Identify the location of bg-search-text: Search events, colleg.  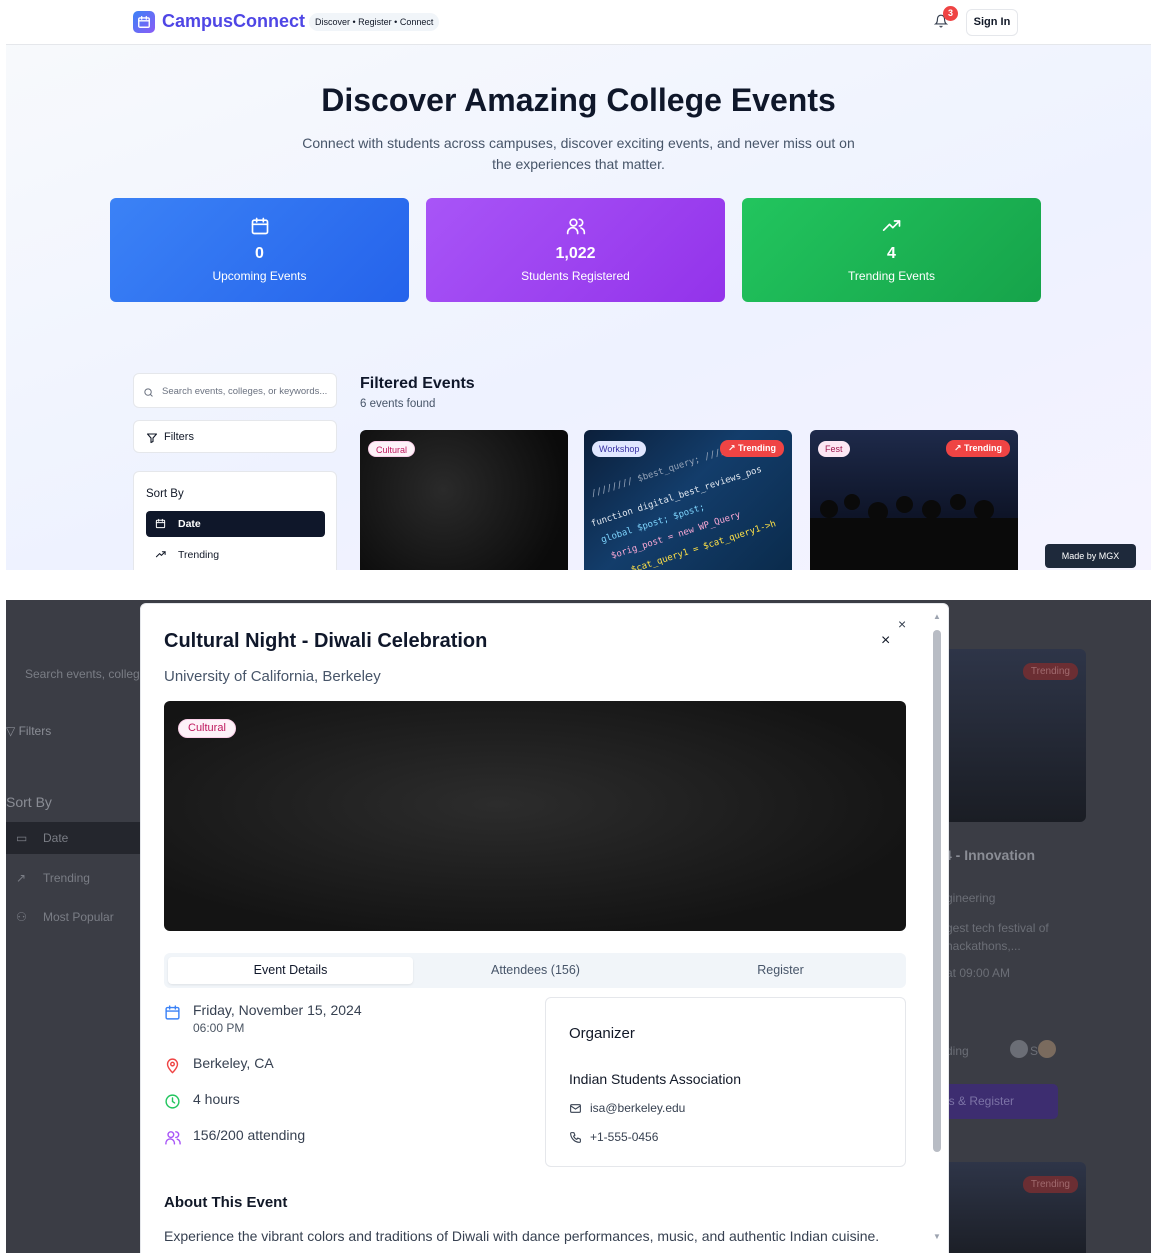
(82, 674).